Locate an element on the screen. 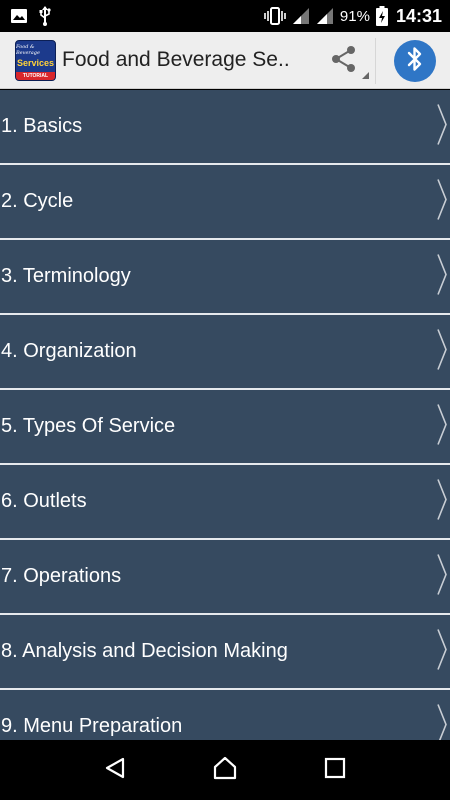  usb-icon is located at coordinates (45, 16).